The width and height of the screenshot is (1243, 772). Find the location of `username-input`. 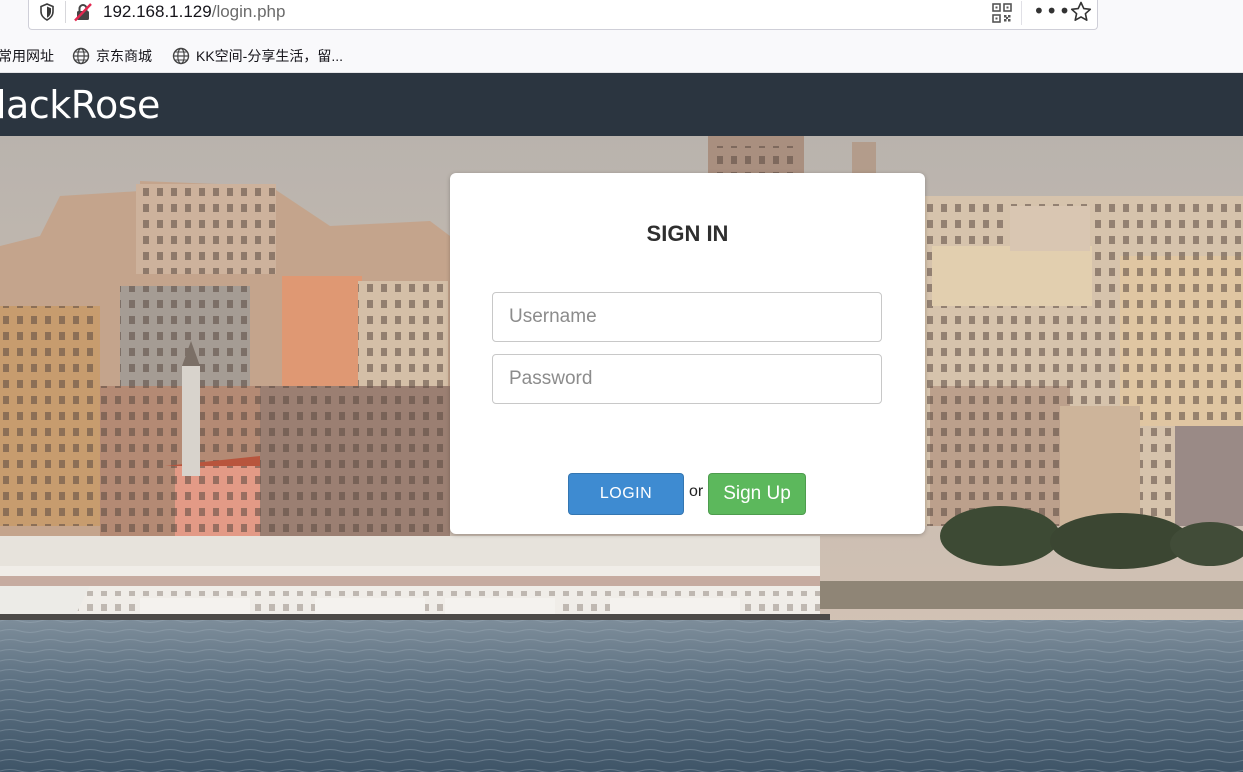

username-input is located at coordinates (687, 317).